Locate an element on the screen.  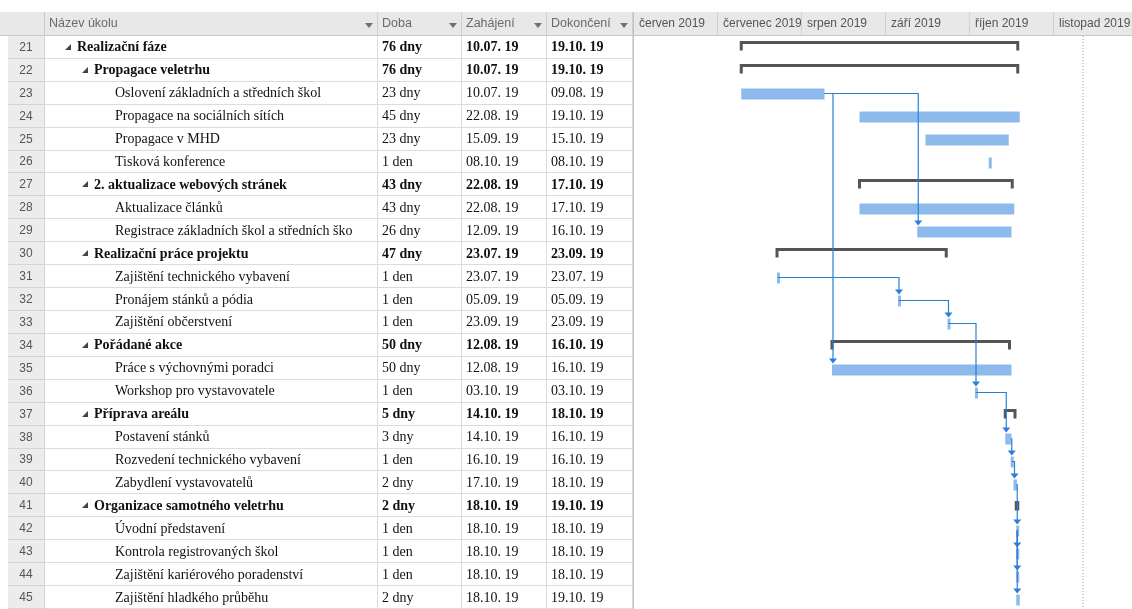
start-date-cell: 05.09. 19 is located at coordinates (504, 299).